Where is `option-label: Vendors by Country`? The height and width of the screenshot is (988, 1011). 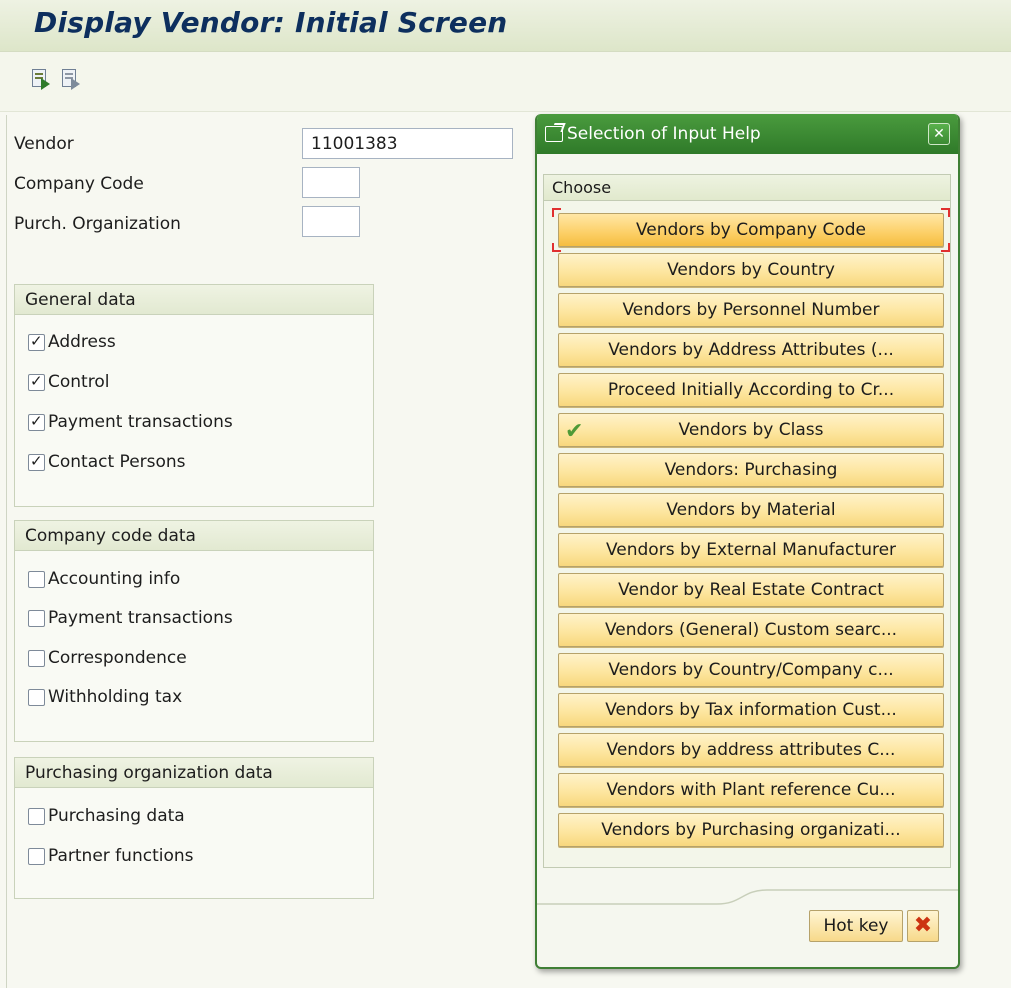 option-label: Vendors by Country is located at coordinates (751, 270).